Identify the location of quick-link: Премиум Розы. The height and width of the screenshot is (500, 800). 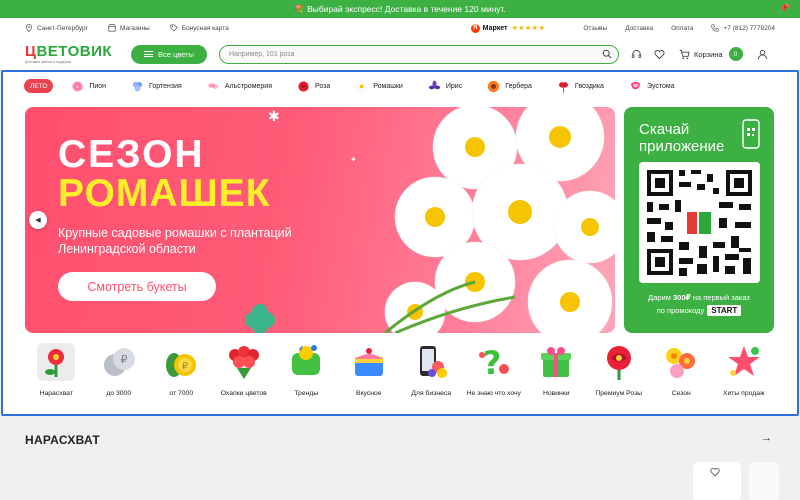
(619, 378).